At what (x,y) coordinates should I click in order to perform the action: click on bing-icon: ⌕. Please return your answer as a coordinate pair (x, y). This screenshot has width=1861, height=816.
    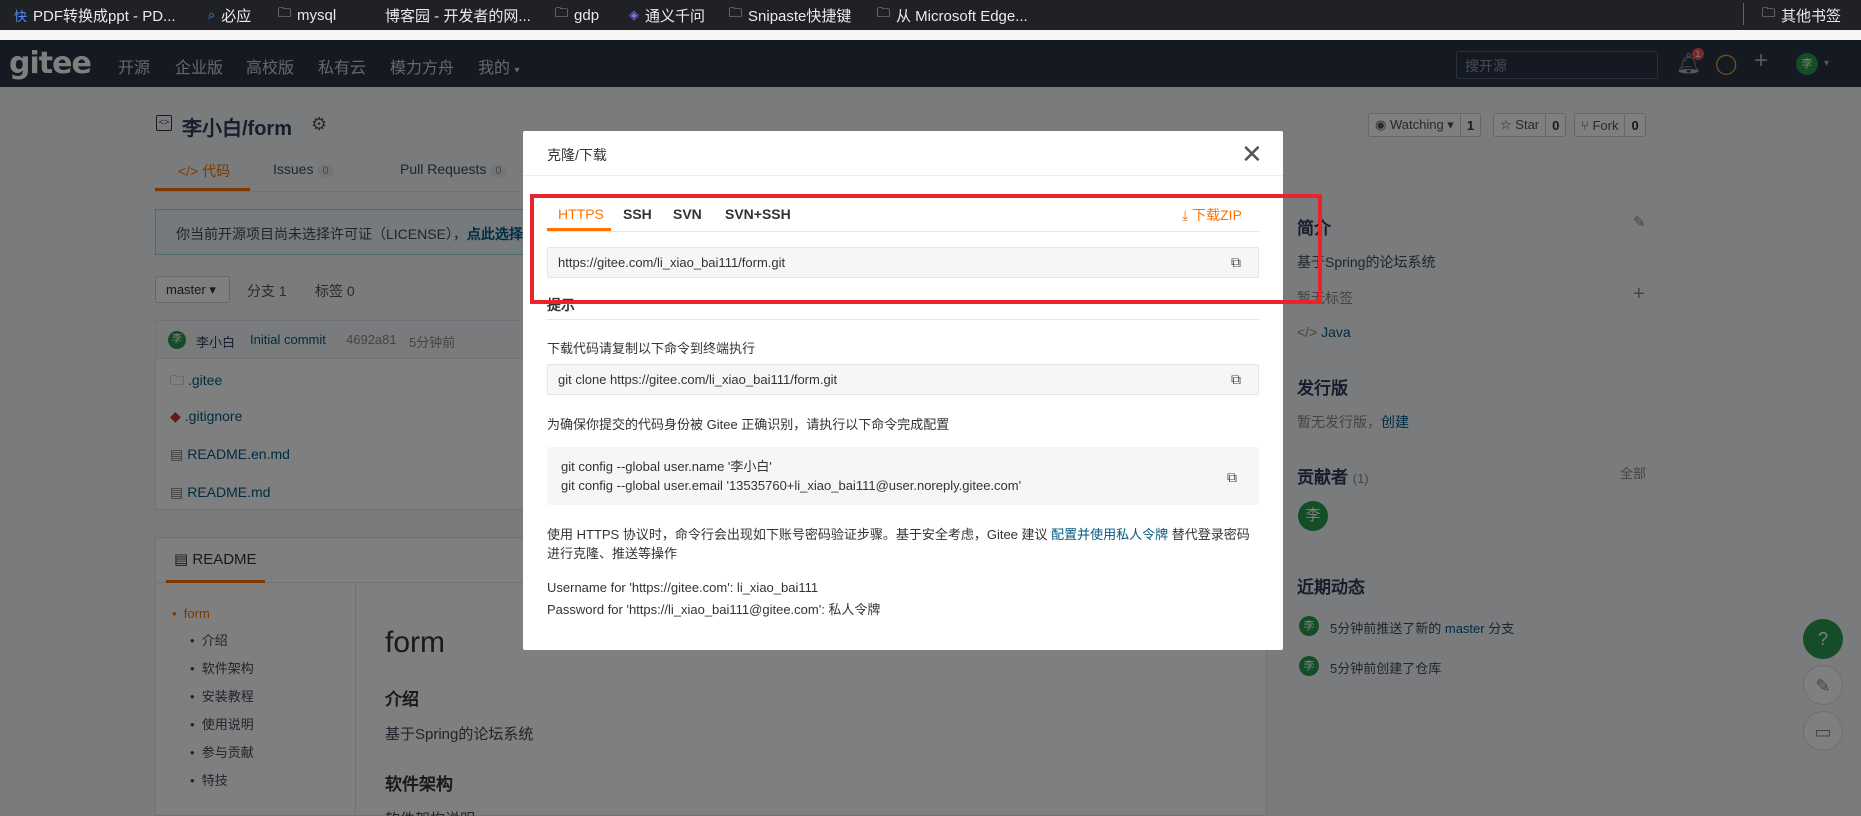
    Looking at the image, I should click on (212, 14).